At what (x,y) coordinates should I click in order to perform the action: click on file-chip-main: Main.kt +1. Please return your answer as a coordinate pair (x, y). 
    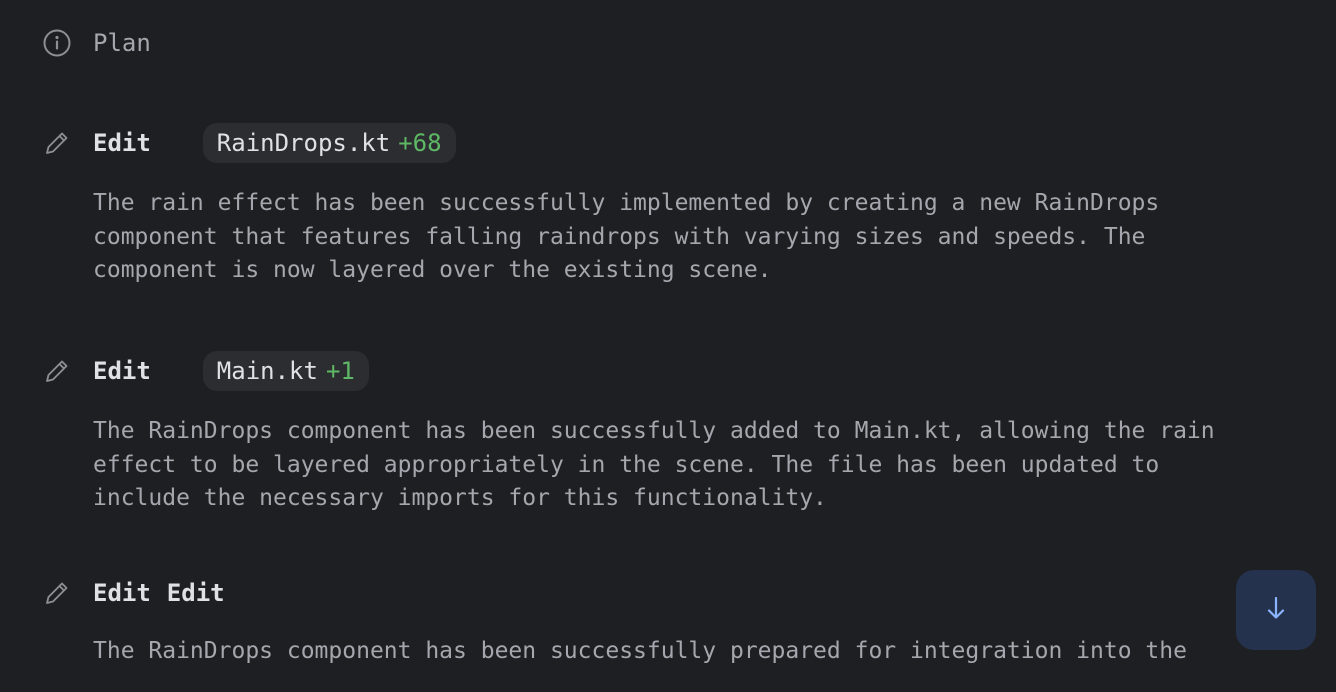
    Looking at the image, I should click on (285, 371).